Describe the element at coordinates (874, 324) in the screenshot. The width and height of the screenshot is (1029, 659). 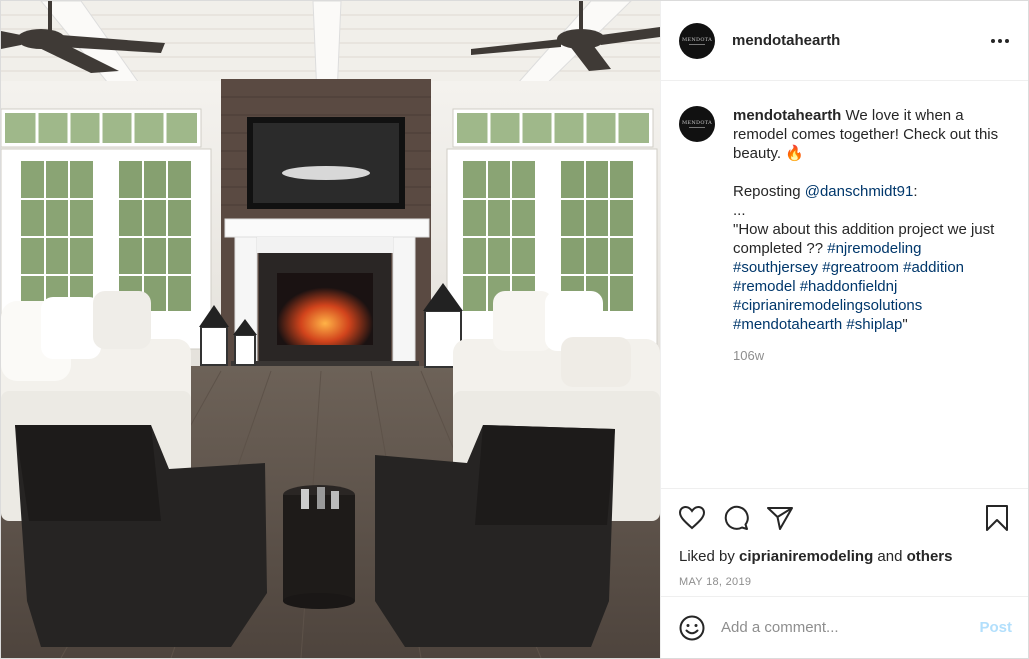
I see `hashtag-link: #shiplap` at that location.